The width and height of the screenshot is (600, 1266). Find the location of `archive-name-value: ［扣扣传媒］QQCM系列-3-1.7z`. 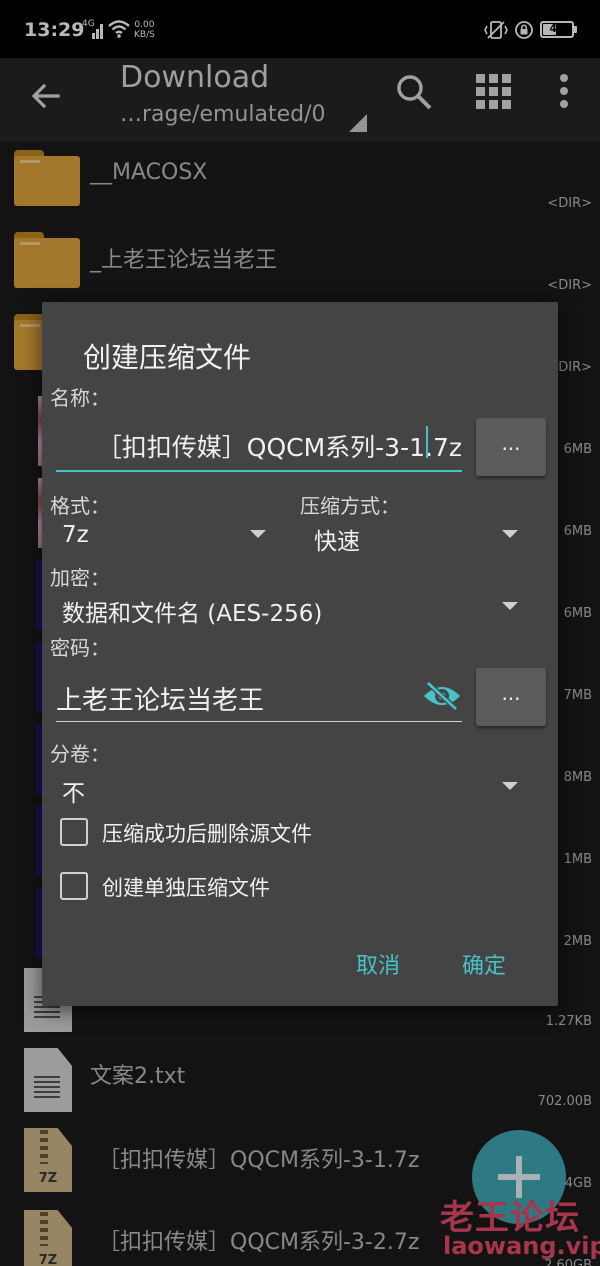

archive-name-value: ［扣扣传媒］QQCM系列-3-1.7z is located at coordinates (279, 447).